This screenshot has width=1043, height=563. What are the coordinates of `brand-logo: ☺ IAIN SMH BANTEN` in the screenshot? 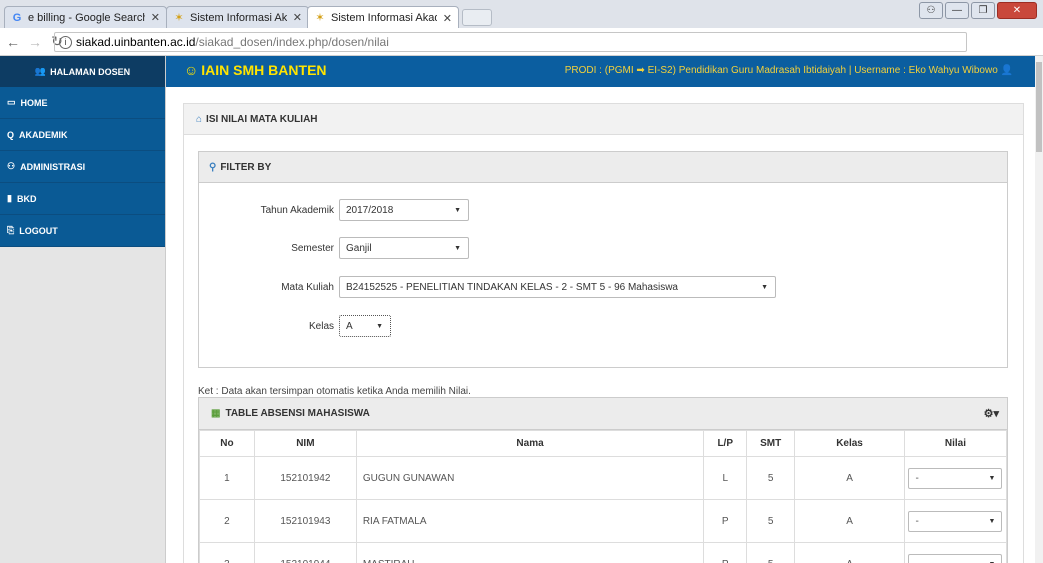 It's located at (255, 70).